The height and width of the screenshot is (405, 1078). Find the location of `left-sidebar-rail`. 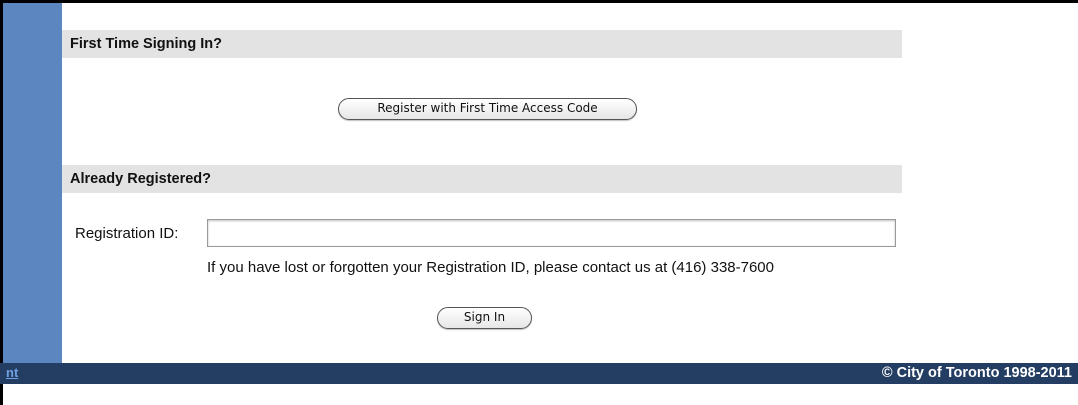

left-sidebar-rail is located at coordinates (32, 183).